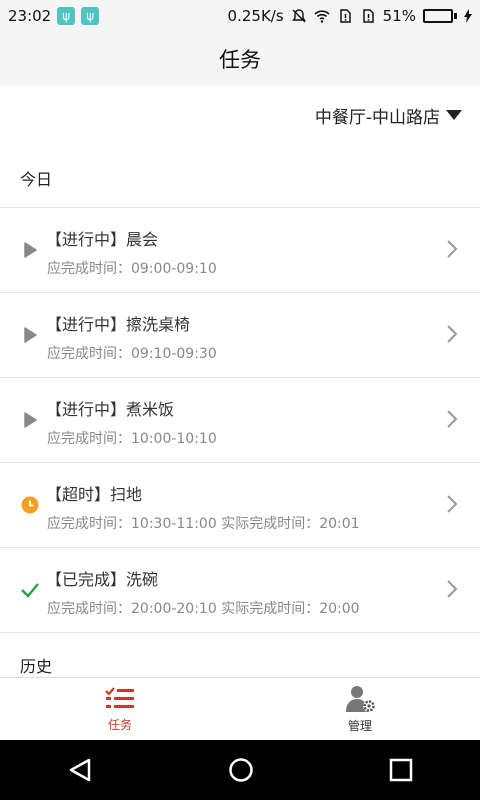 This screenshot has width=480, height=800. I want to click on tab-management: 管理, so click(360, 709).